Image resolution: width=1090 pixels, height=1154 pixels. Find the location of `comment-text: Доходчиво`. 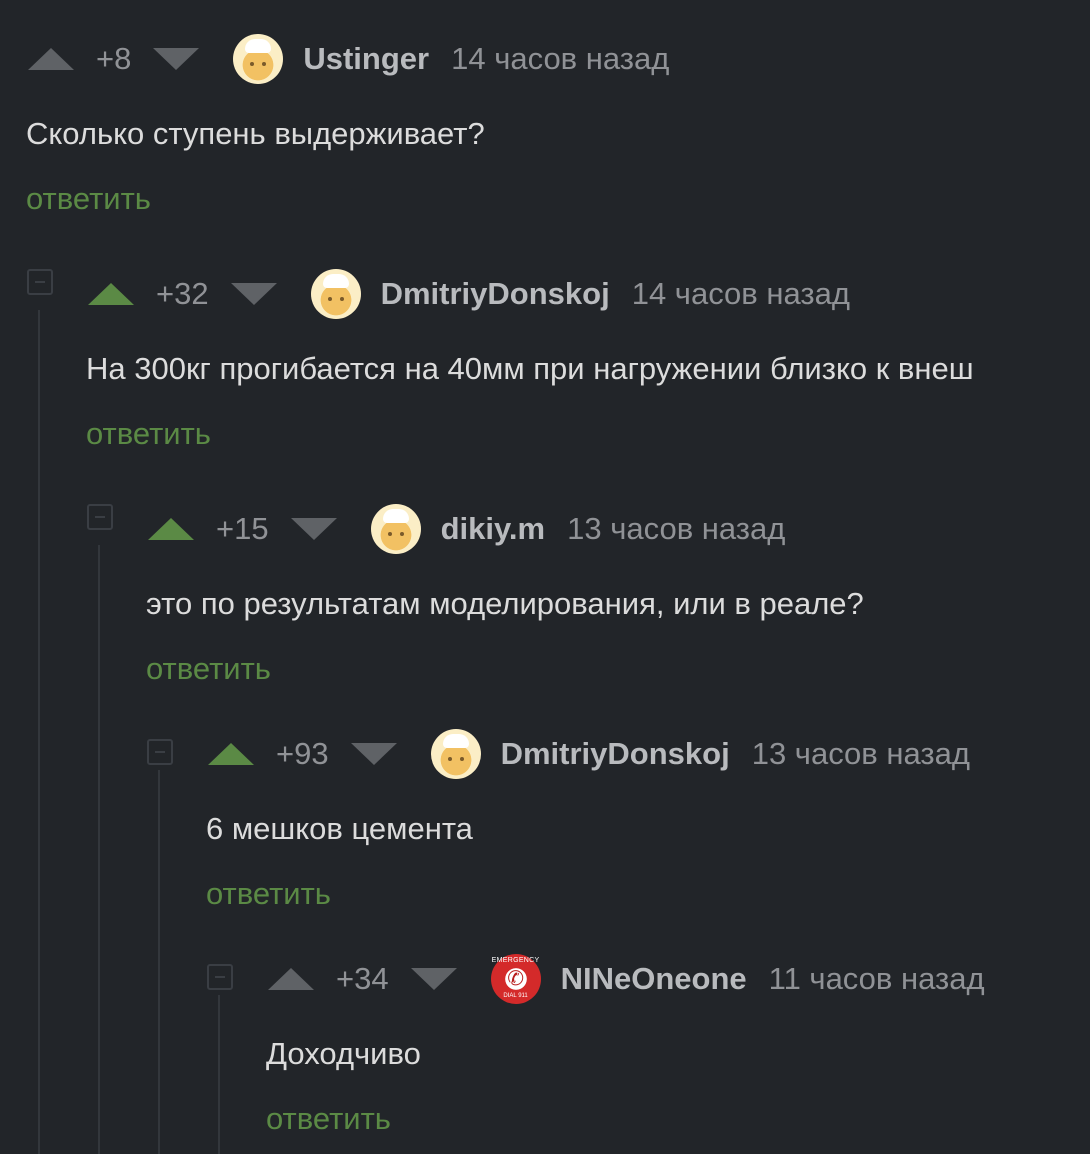

comment-text: Доходчиво is located at coordinates (343, 1053).